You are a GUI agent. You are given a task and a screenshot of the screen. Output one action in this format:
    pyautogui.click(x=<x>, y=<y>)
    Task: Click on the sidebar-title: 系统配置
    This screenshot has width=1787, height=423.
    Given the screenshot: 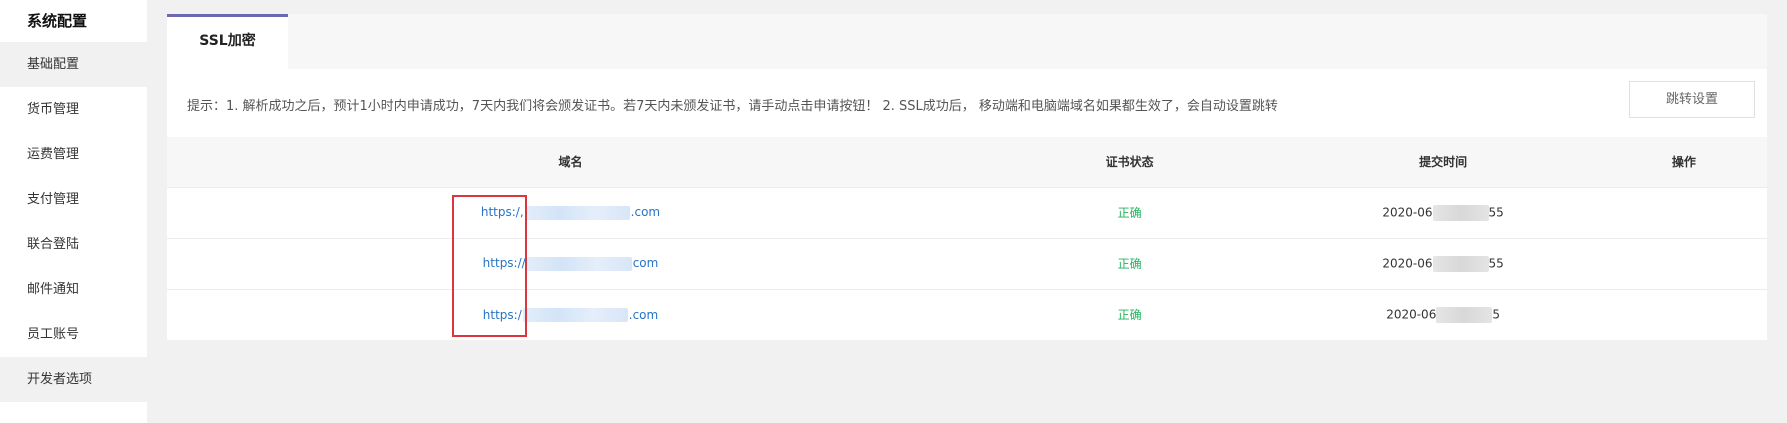 What is the action you would take?
    pyautogui.click(x=57, y=21)
    